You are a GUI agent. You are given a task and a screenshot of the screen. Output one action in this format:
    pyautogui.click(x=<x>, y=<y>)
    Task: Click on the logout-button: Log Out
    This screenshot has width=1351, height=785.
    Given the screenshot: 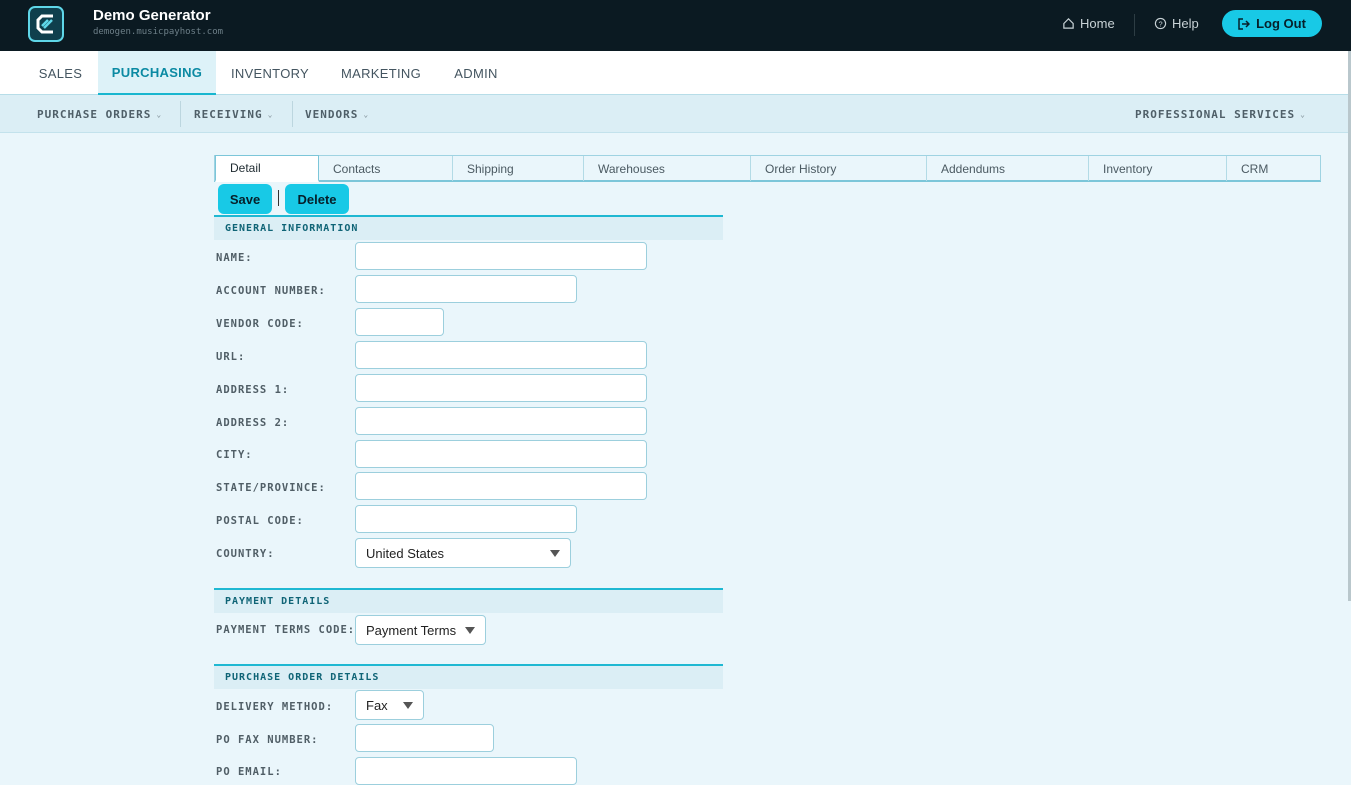 What is the action you would take?
    pyautogui.click(x=1272, y=23)
    